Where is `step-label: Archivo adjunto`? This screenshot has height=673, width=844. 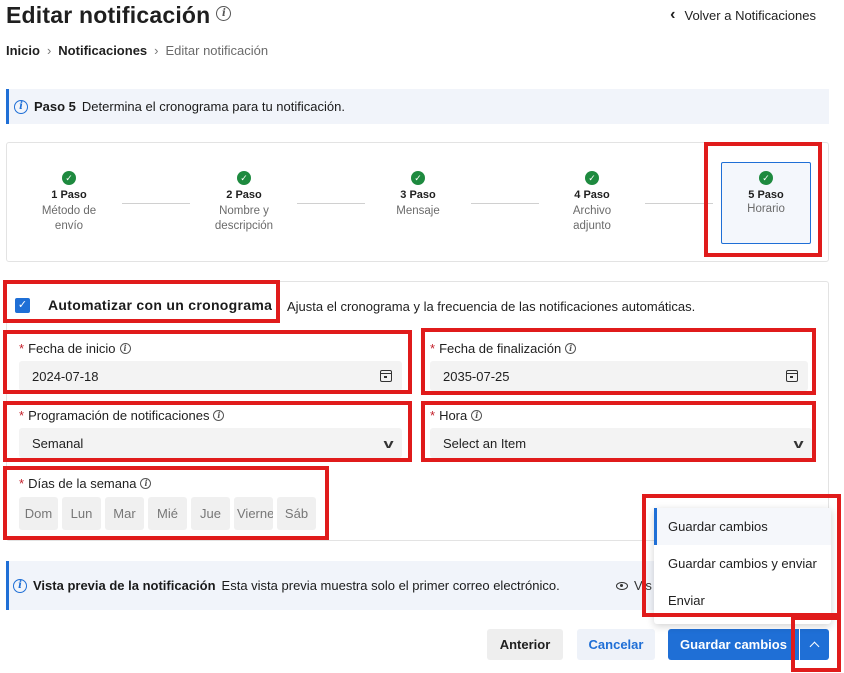 step-label: Archivo adjunto is located at coordinates (592, 218).